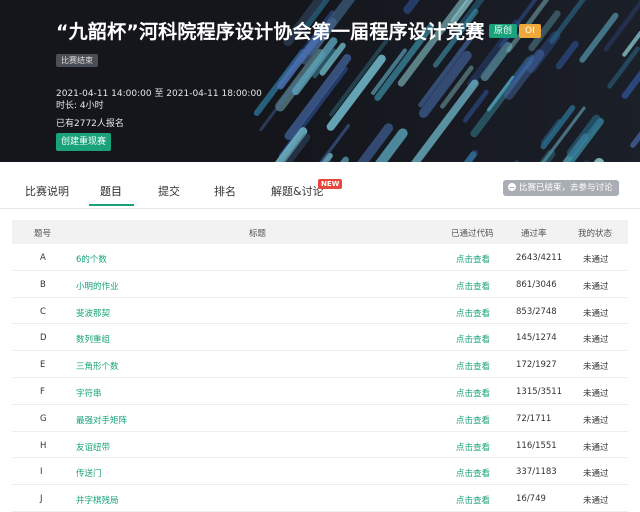 This screenshot has width=640, height=512. Describe the element at coordinates (101, 420) in the screenshot. I see `problem-title-link: 最强对手矩阵` at that location.